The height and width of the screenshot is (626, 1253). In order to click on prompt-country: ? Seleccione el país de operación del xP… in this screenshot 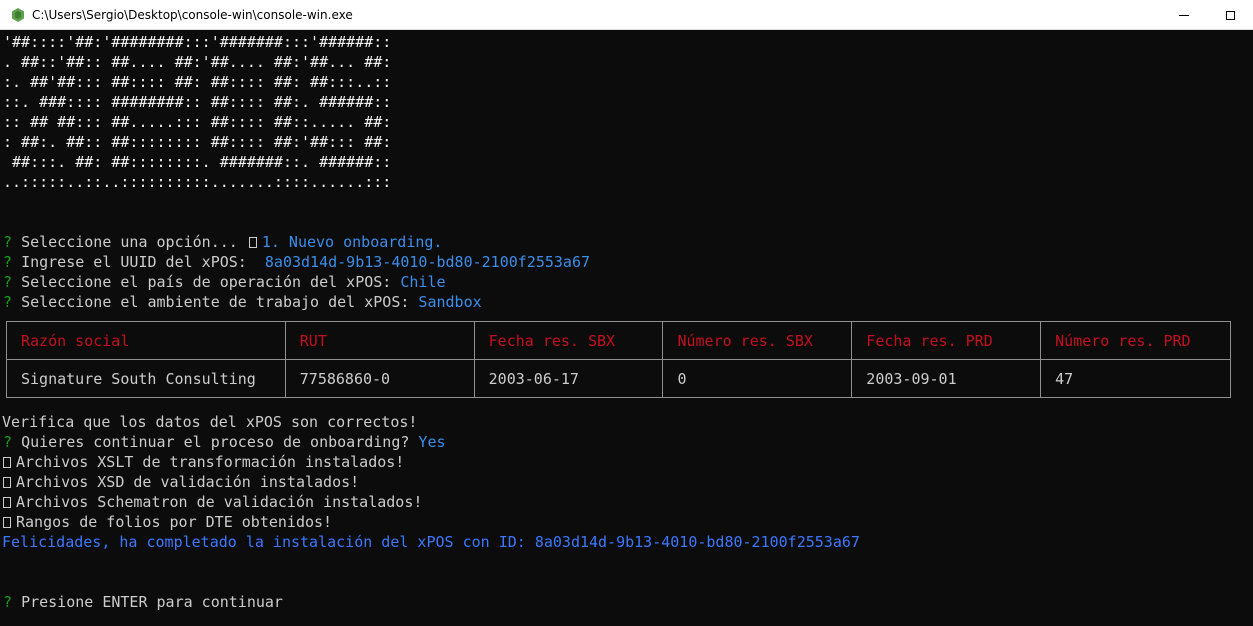, I will do `click(224, 282)`.